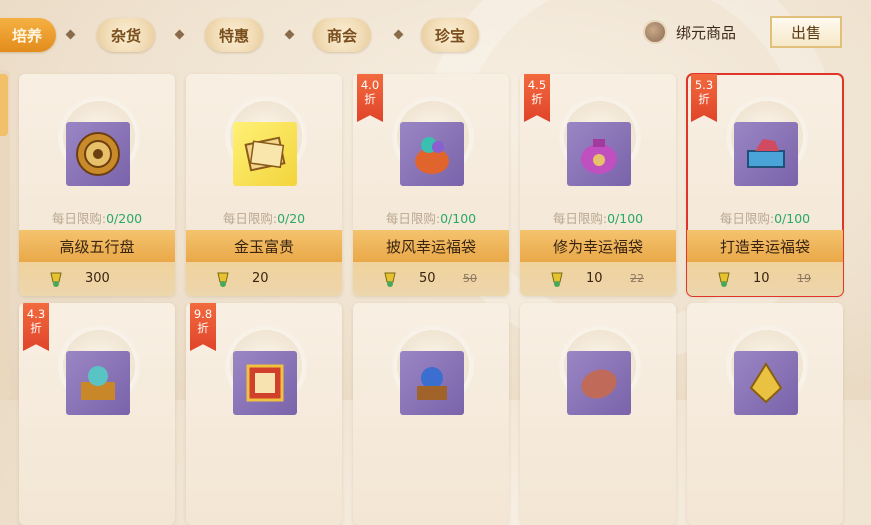 The height and width of the screenshot is (525, 871). I want to click on price-bar: 10 19, so click(765, 279).